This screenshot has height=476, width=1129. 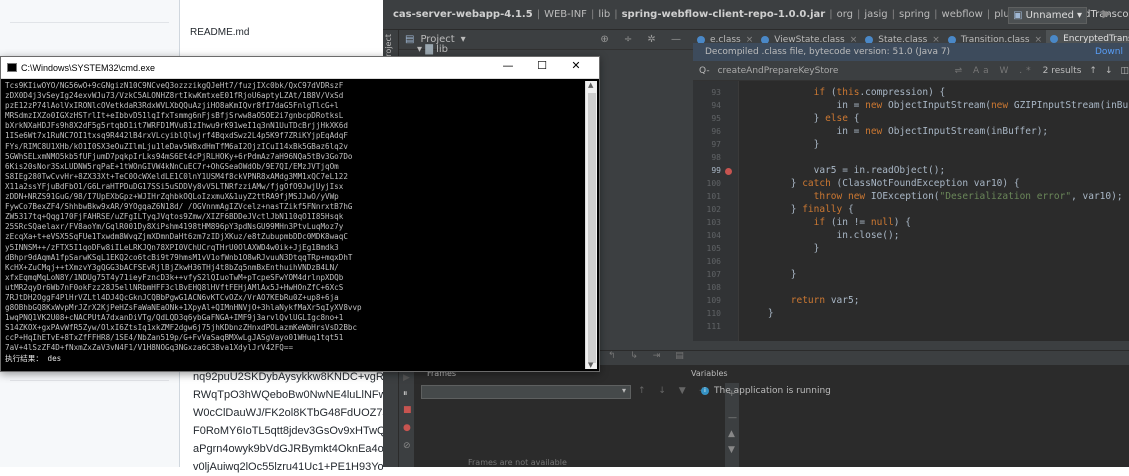 I want to click on code-line: if (this.compression) {, so click(x=845, y=92).